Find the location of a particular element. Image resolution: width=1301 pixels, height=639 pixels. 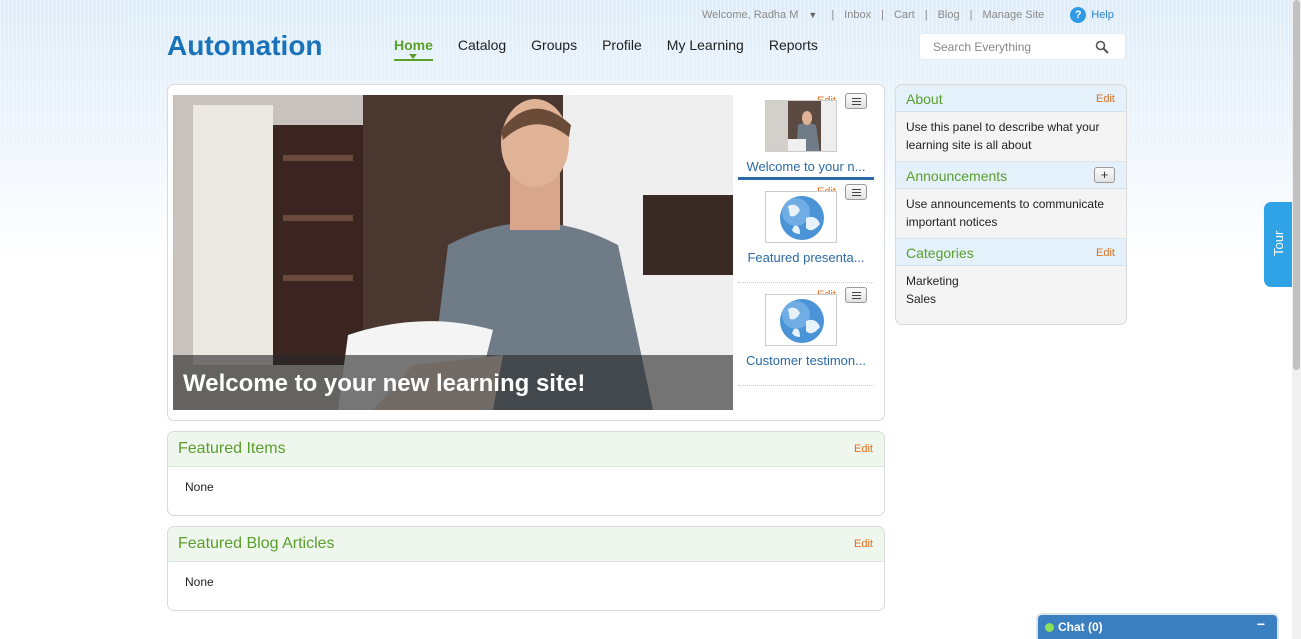

featured-blog-panel: Featured Blog Articles Edit None is located at coordinates (526, 568).